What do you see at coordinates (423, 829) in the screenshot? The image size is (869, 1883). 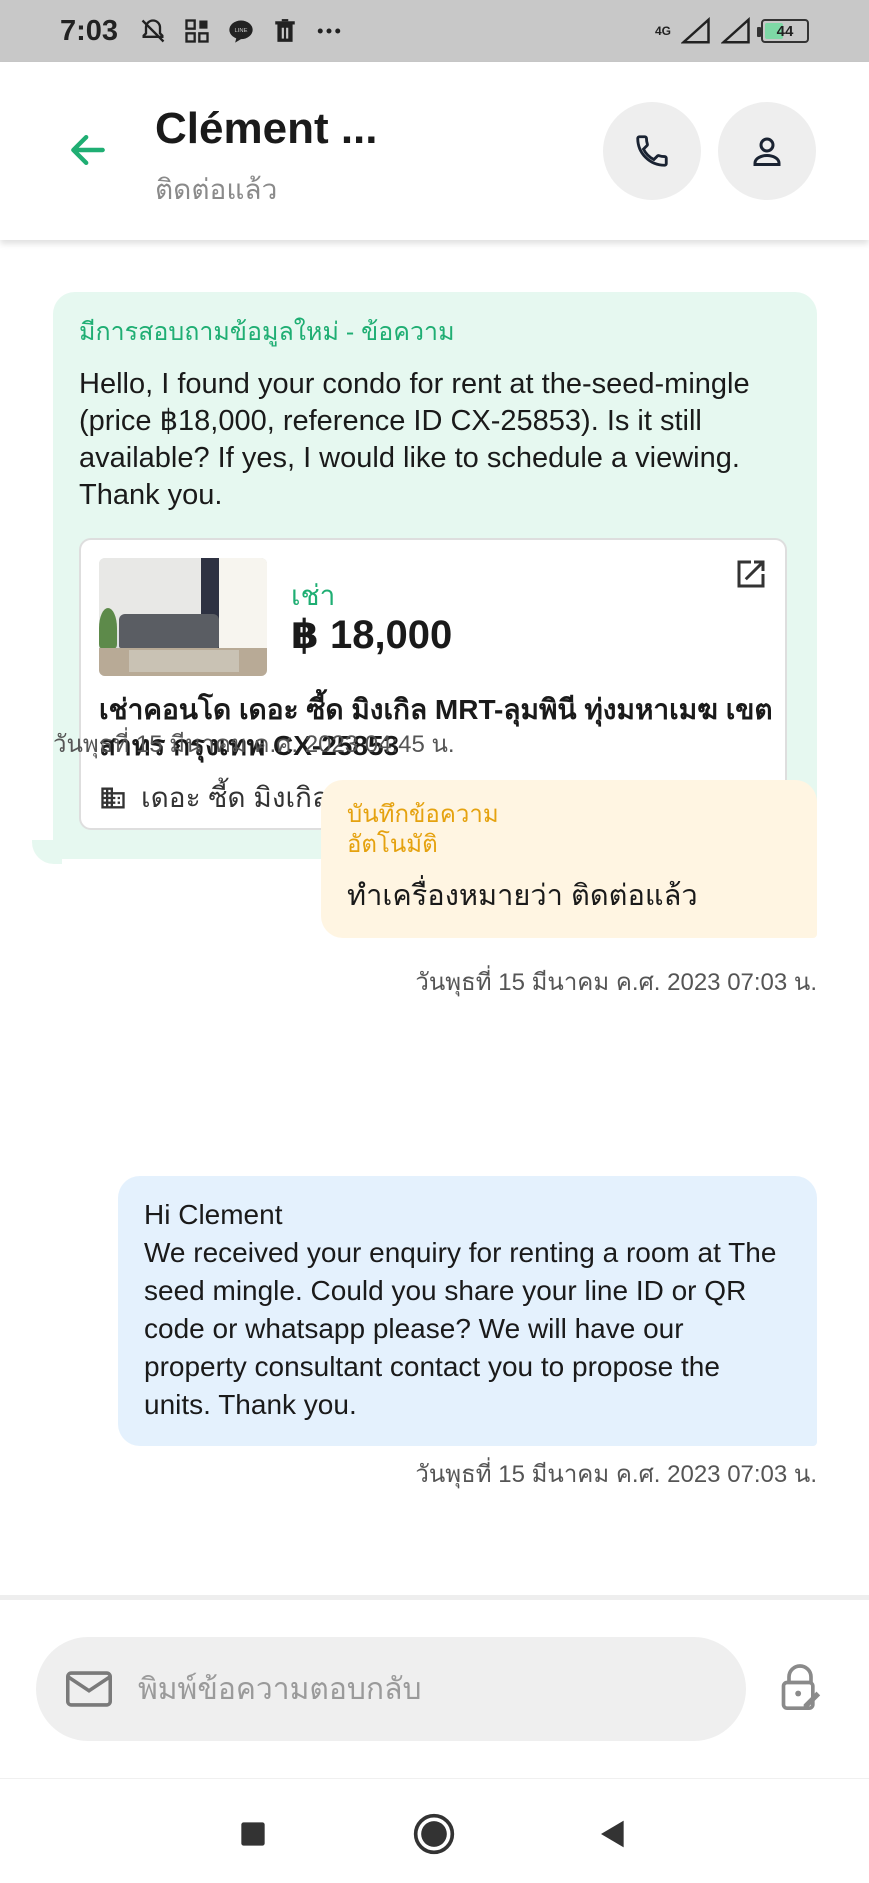 I see `auto-note-label: บันทึกข้อความอัตโนมัติ` at bounding box center [423, 829].